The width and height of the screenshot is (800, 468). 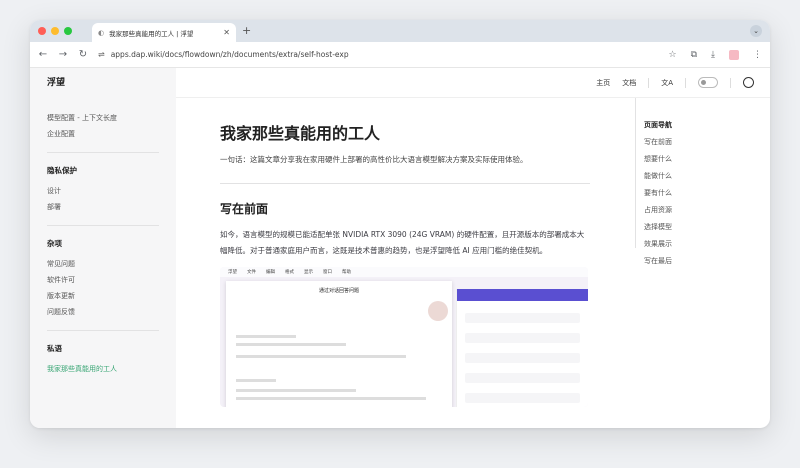 What do you see at coordinates (226, 32) in the screenshot?
I see `close-tab-icon: ✕` at bounding box center [226, 32].